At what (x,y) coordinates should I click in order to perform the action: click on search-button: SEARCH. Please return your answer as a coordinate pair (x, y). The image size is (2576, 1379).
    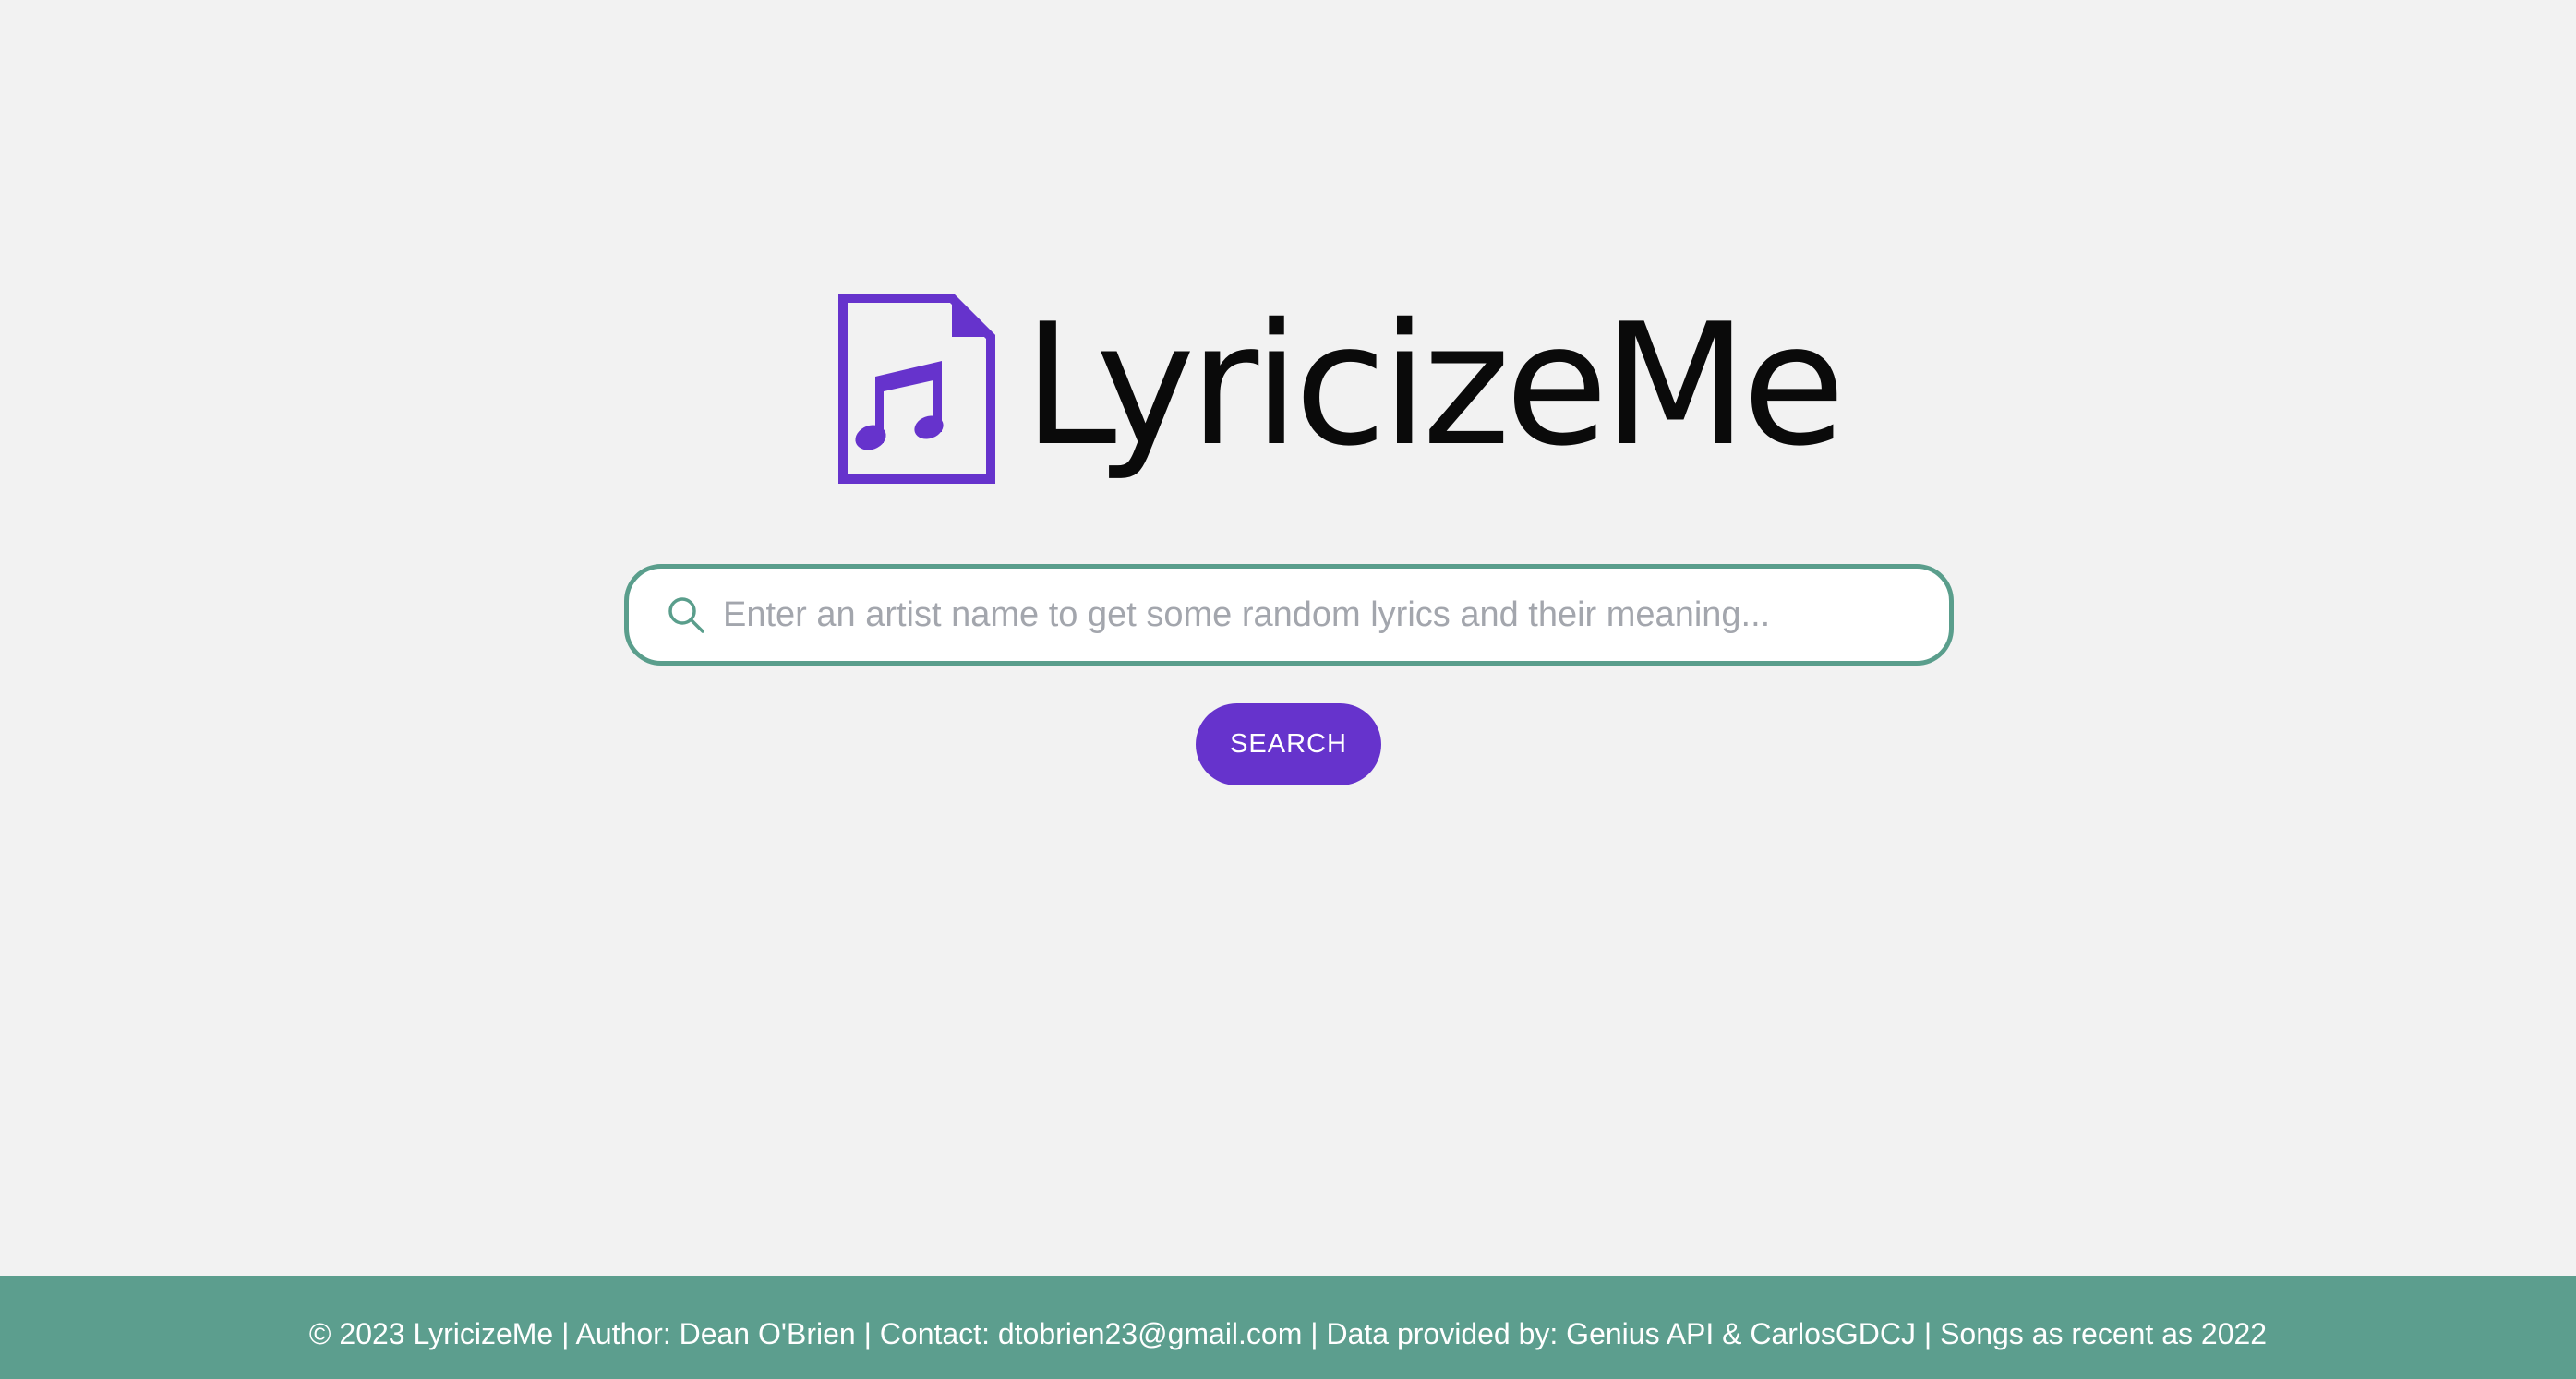
    Looking at the image, I should click on (1288, 744).